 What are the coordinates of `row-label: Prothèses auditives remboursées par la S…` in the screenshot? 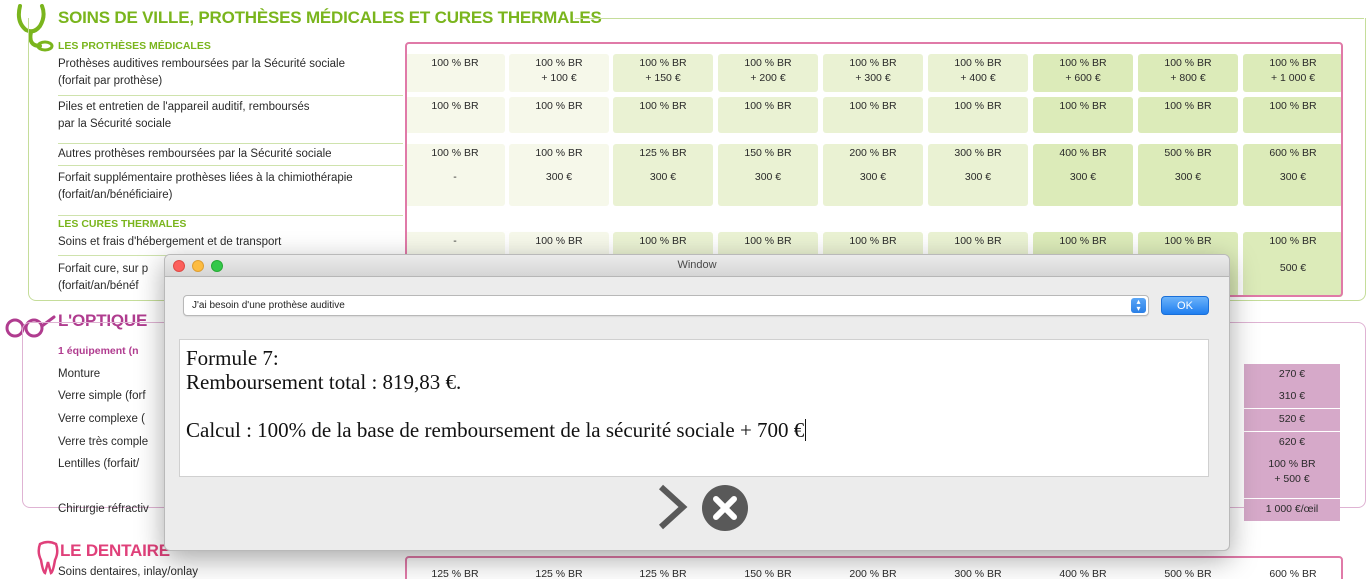 It's located at (230, 73).